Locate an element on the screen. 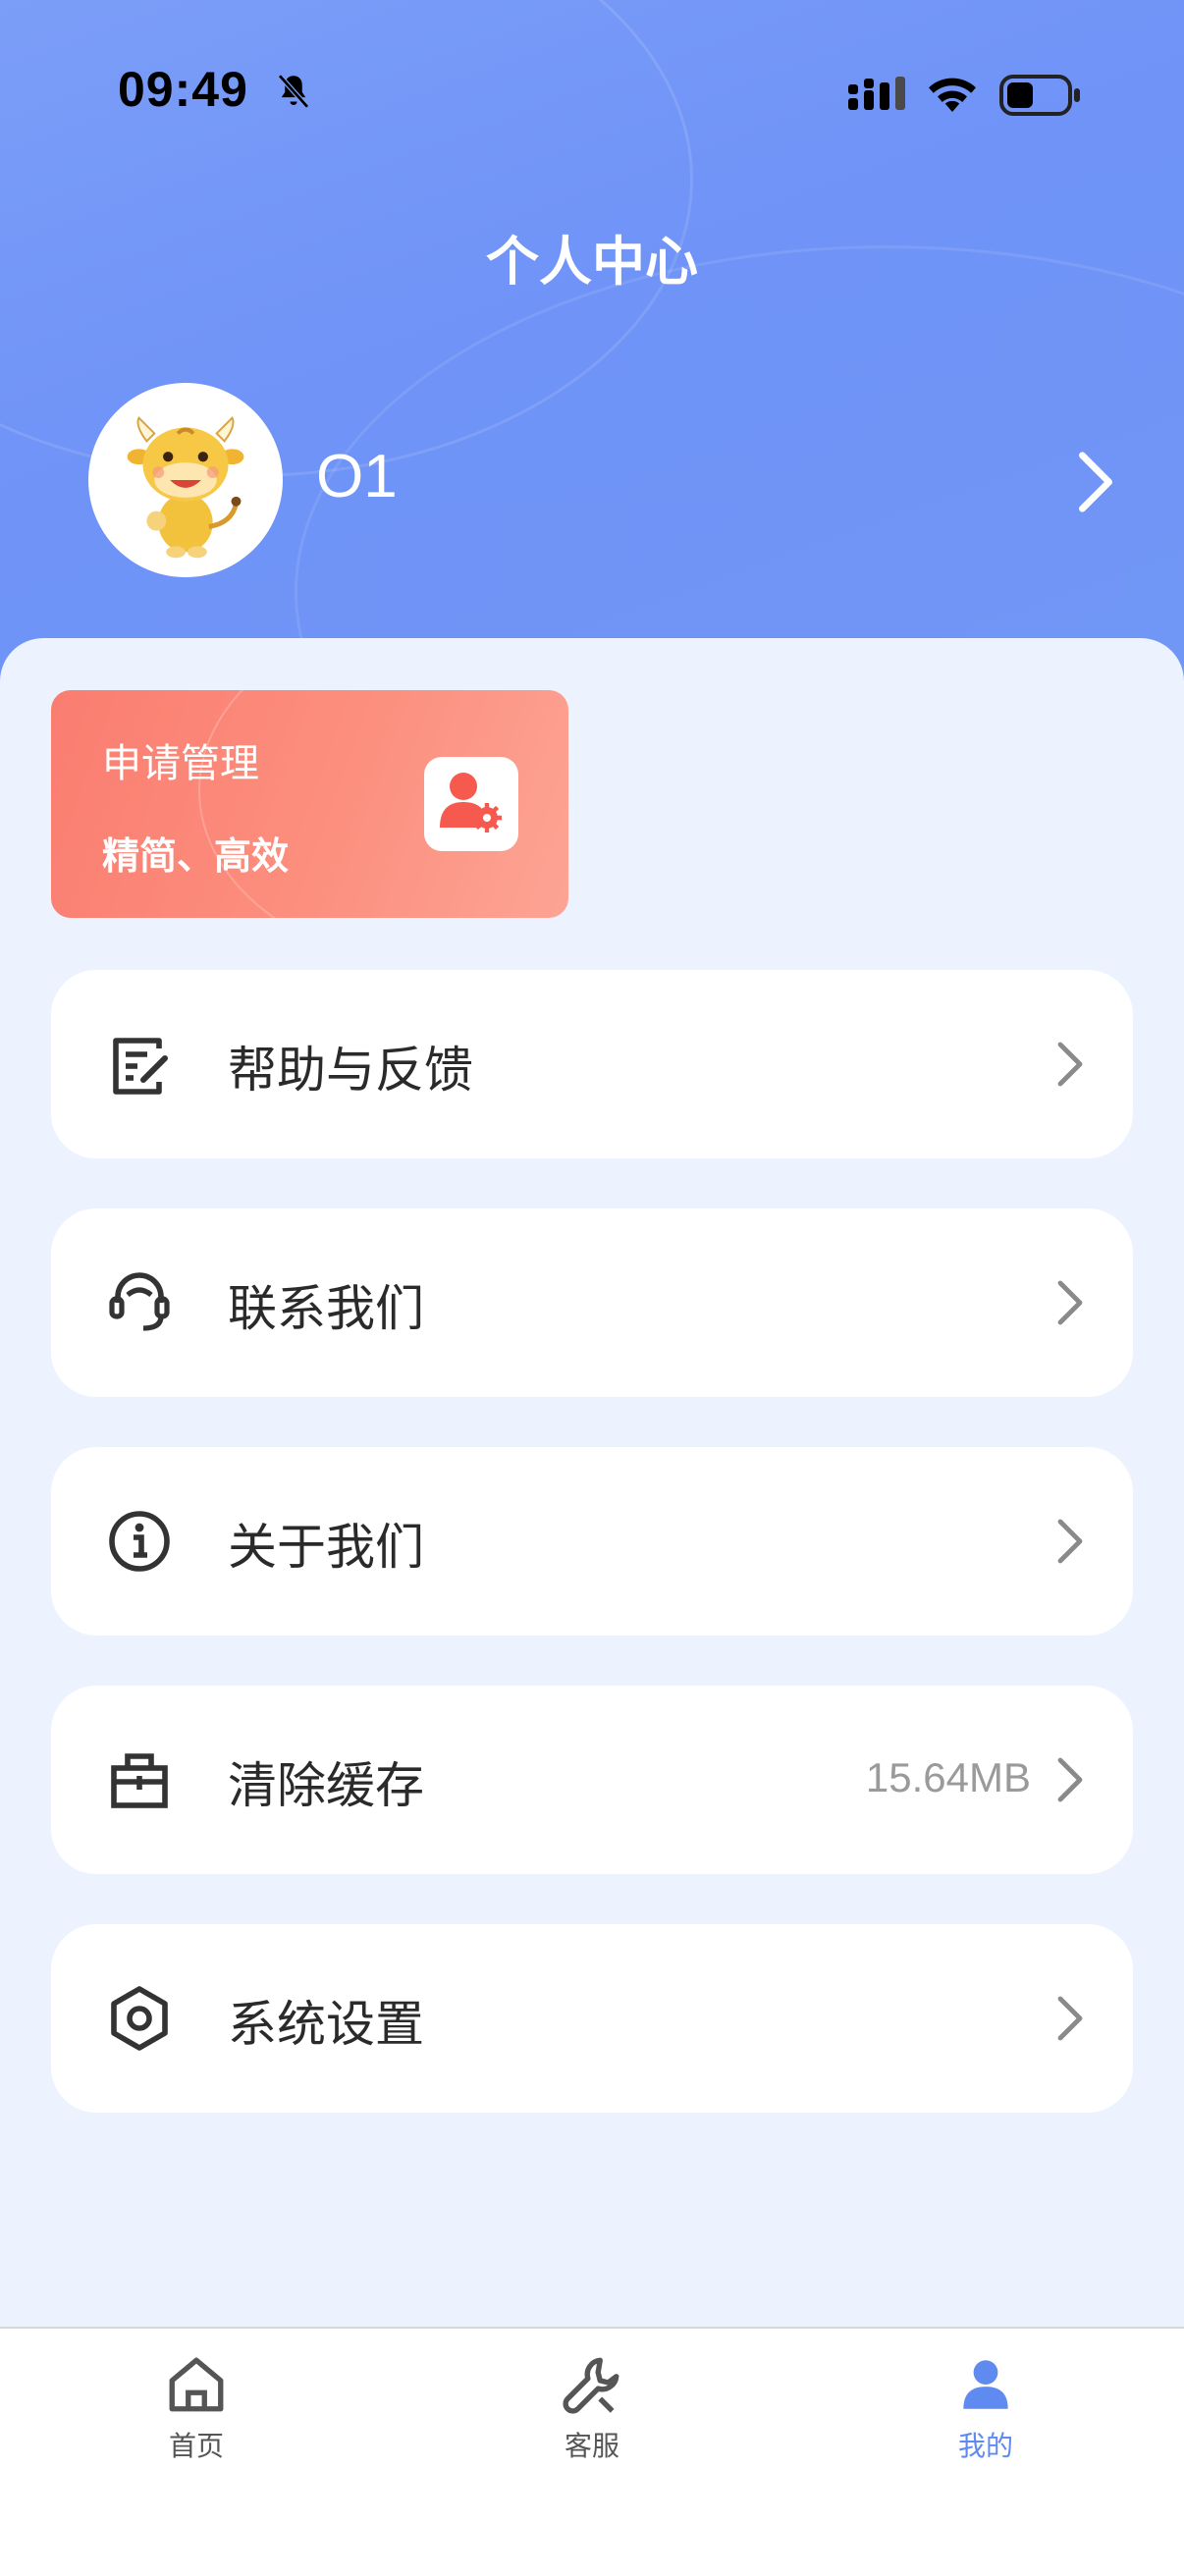  apply-card-icon-box is located at coordinates (471, 804).